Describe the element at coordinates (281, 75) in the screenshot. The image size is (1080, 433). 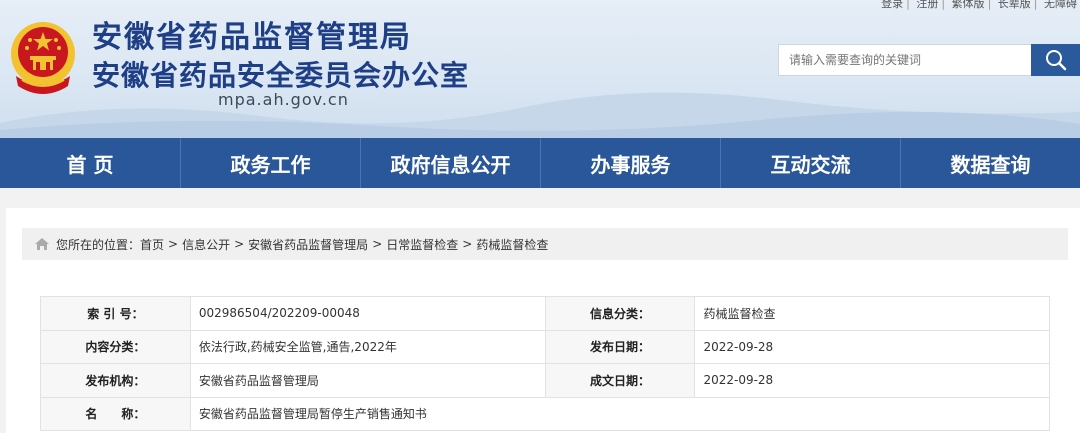
I see `site-title-sub: 安徽省药品安全委员会办公室` at that location.